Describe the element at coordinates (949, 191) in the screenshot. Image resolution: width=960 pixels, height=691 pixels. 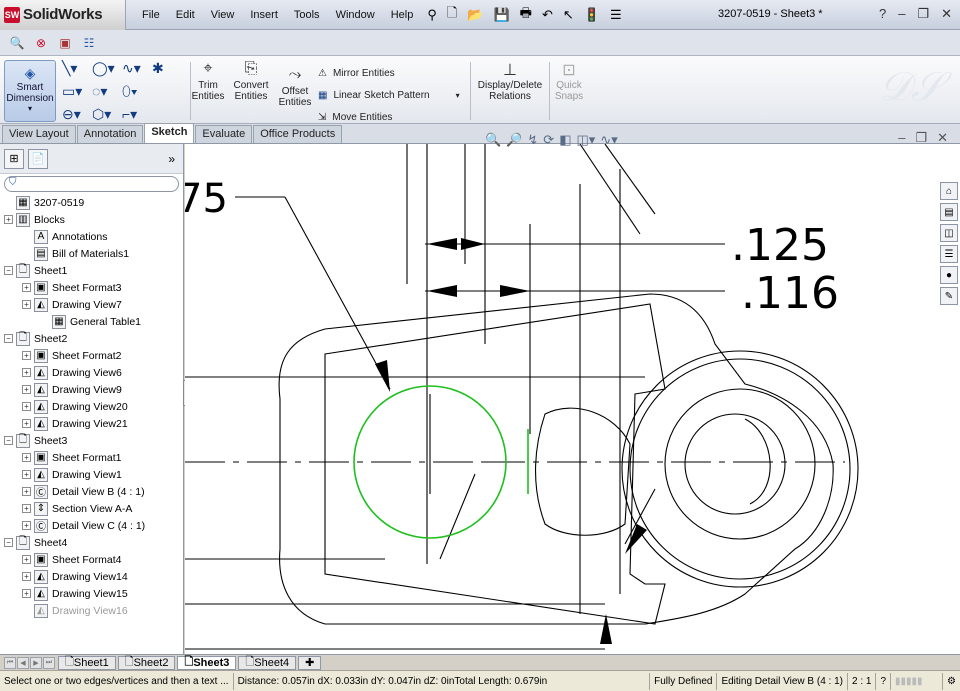
I see `home-icon: ⌂` at that location.